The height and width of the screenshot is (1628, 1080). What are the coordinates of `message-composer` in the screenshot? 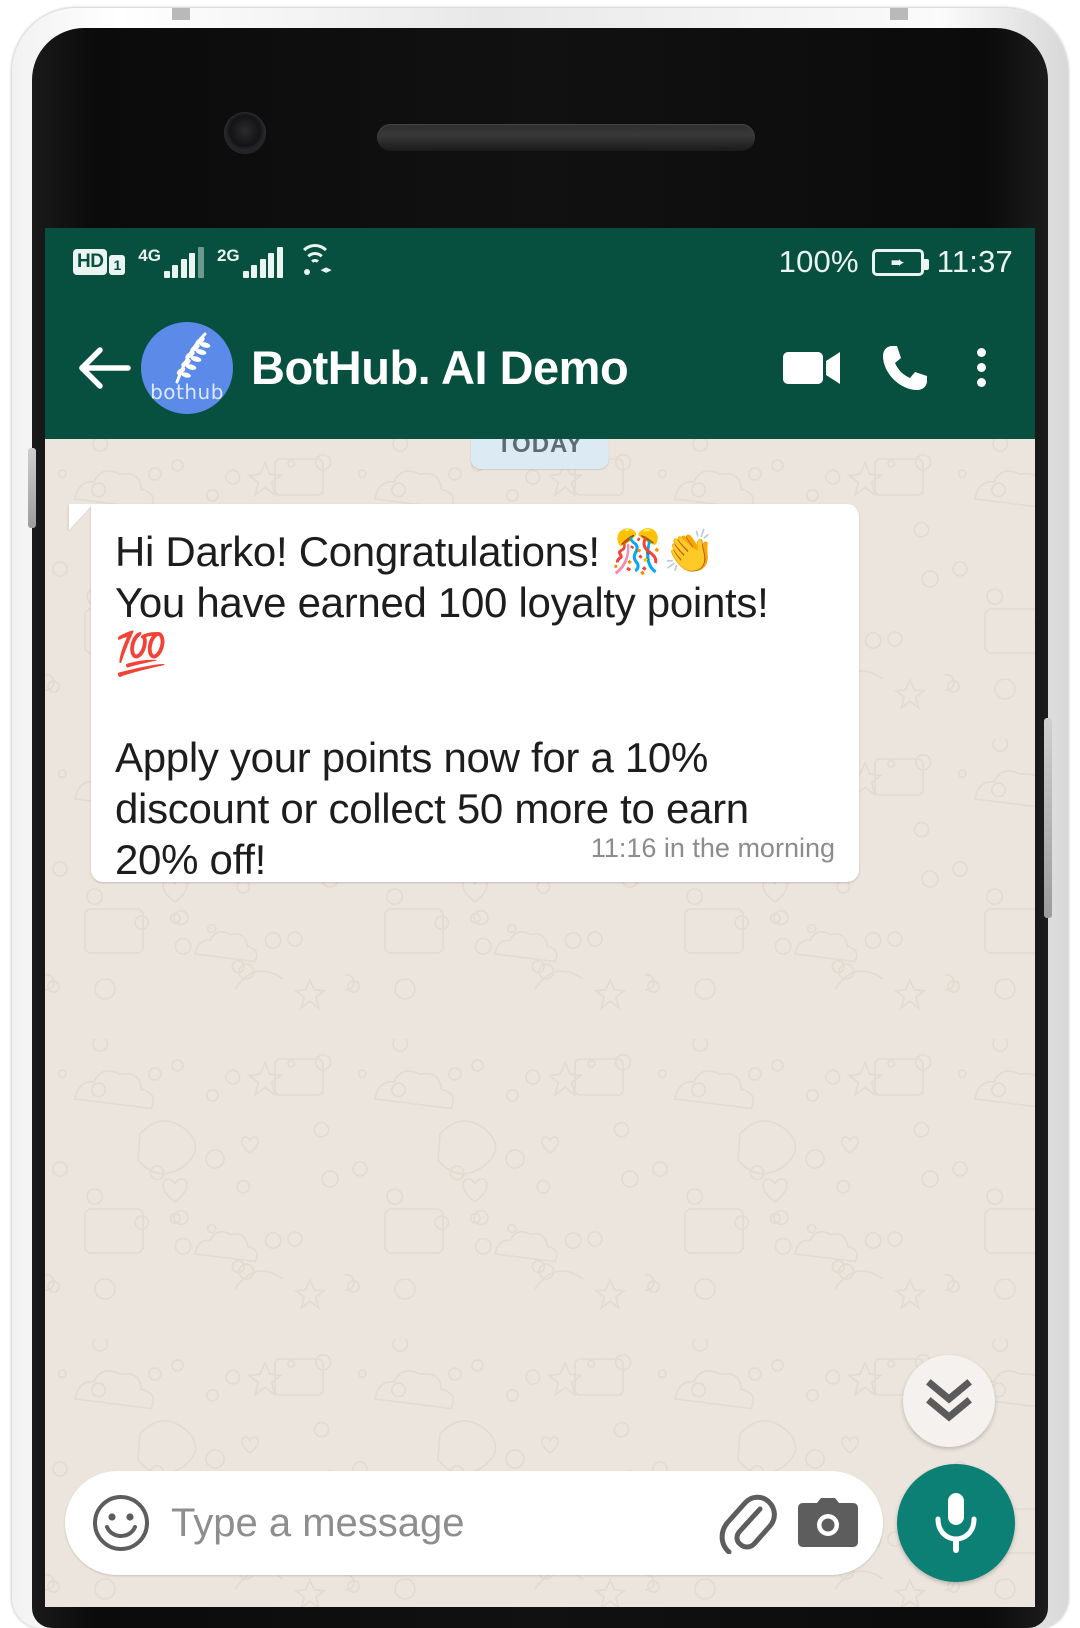 It's located at (540, 1527).